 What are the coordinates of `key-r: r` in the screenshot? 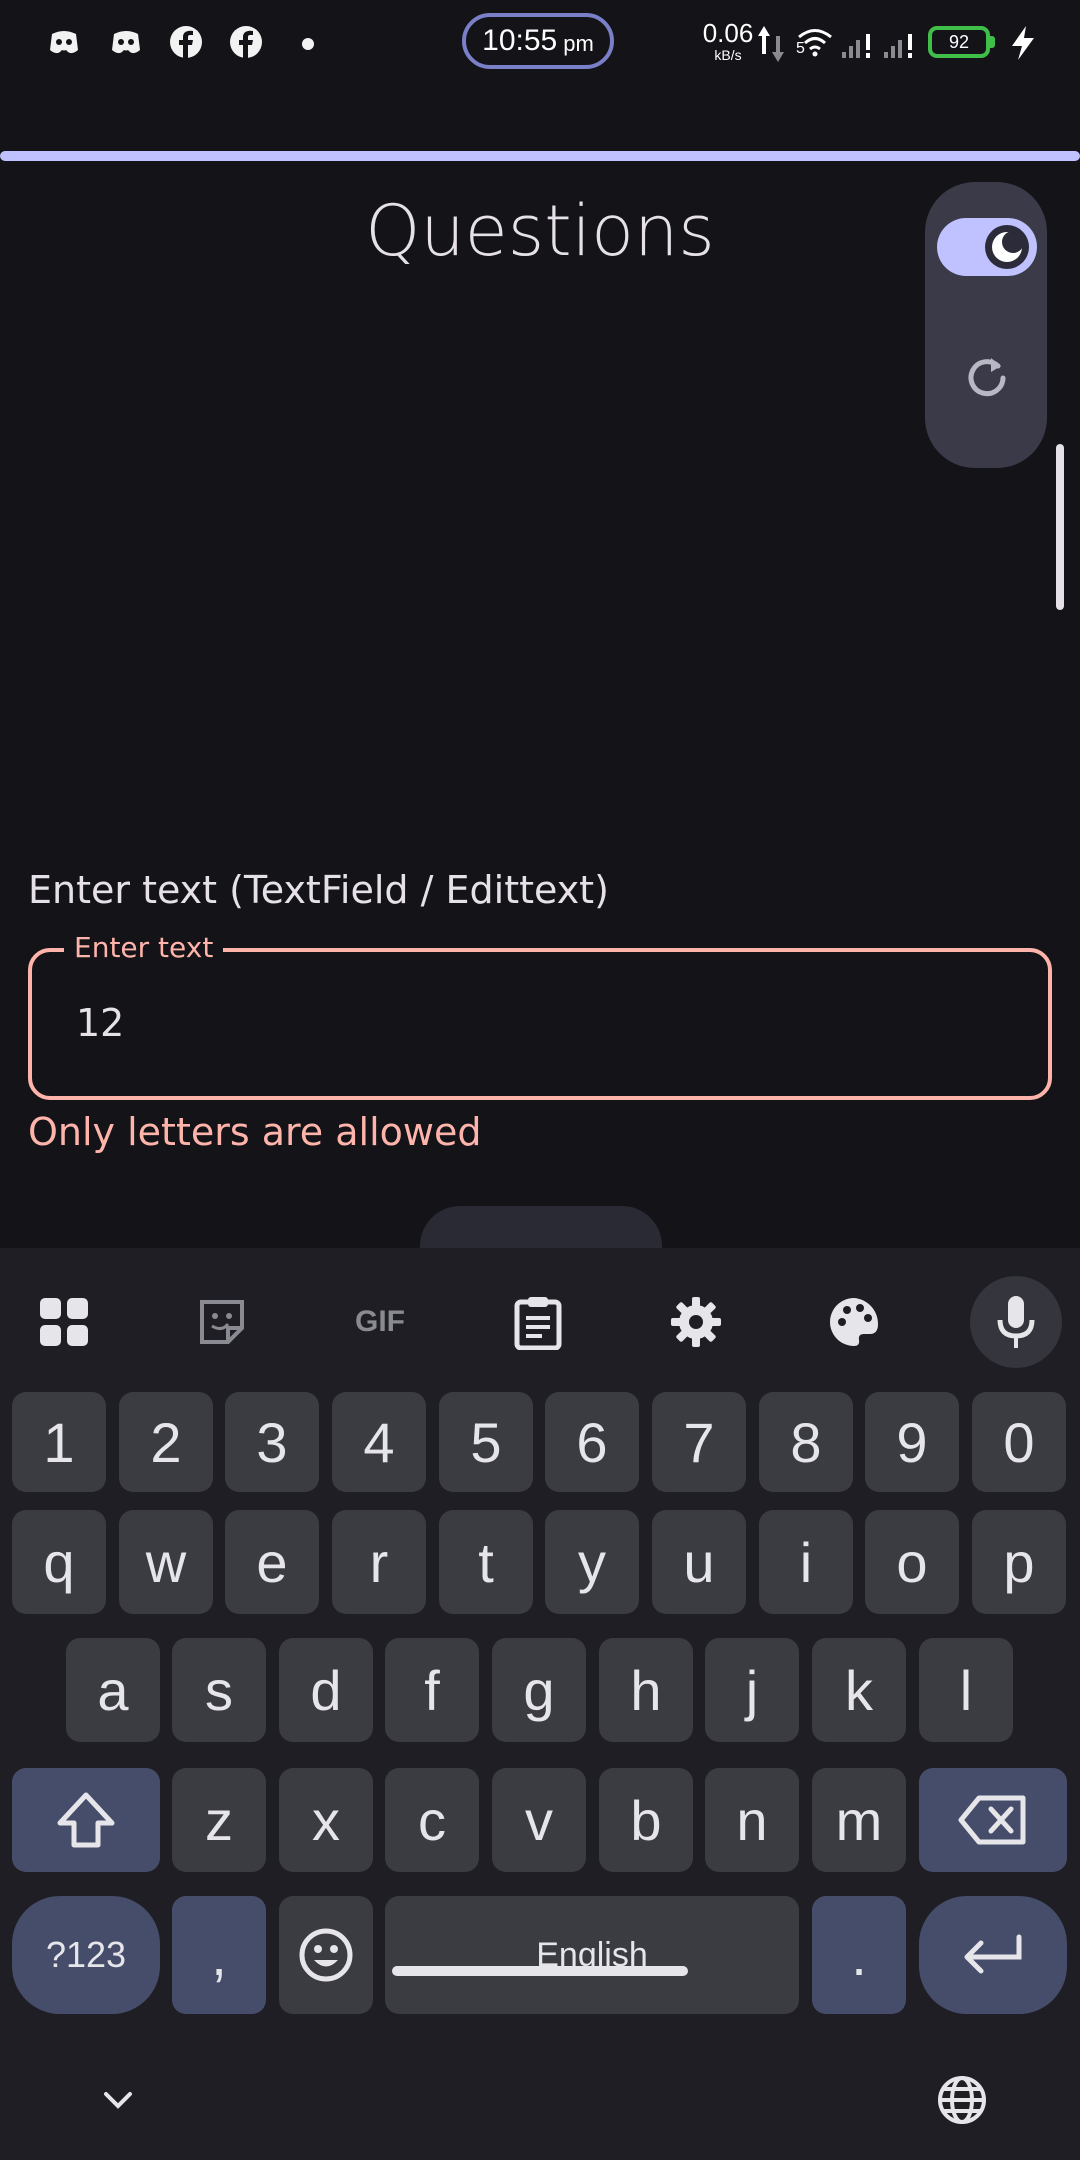 It's located at (379, 1562).